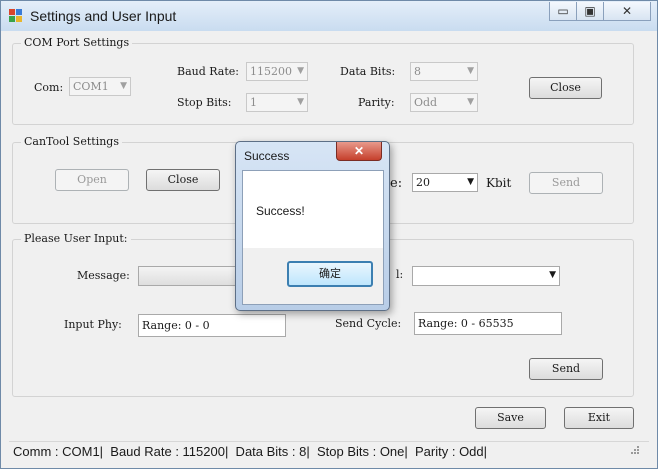 The image size is (658, 469). I want to click on stop-bits-select: 1 ▼, so click(277, 102).